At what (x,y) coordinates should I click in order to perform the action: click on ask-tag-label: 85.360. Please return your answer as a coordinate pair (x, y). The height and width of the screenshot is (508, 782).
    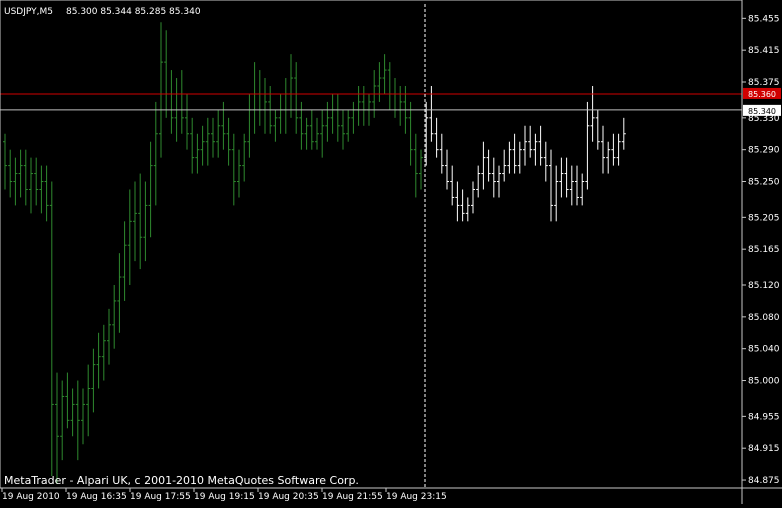
    Looking at the image, I should click on (762, 94).